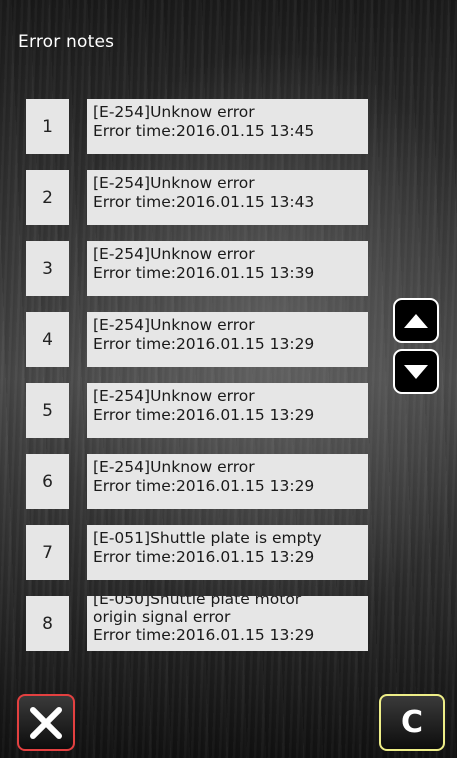 The image size is (457, 758). I want to click on clear-button: C, so click(412, 722).